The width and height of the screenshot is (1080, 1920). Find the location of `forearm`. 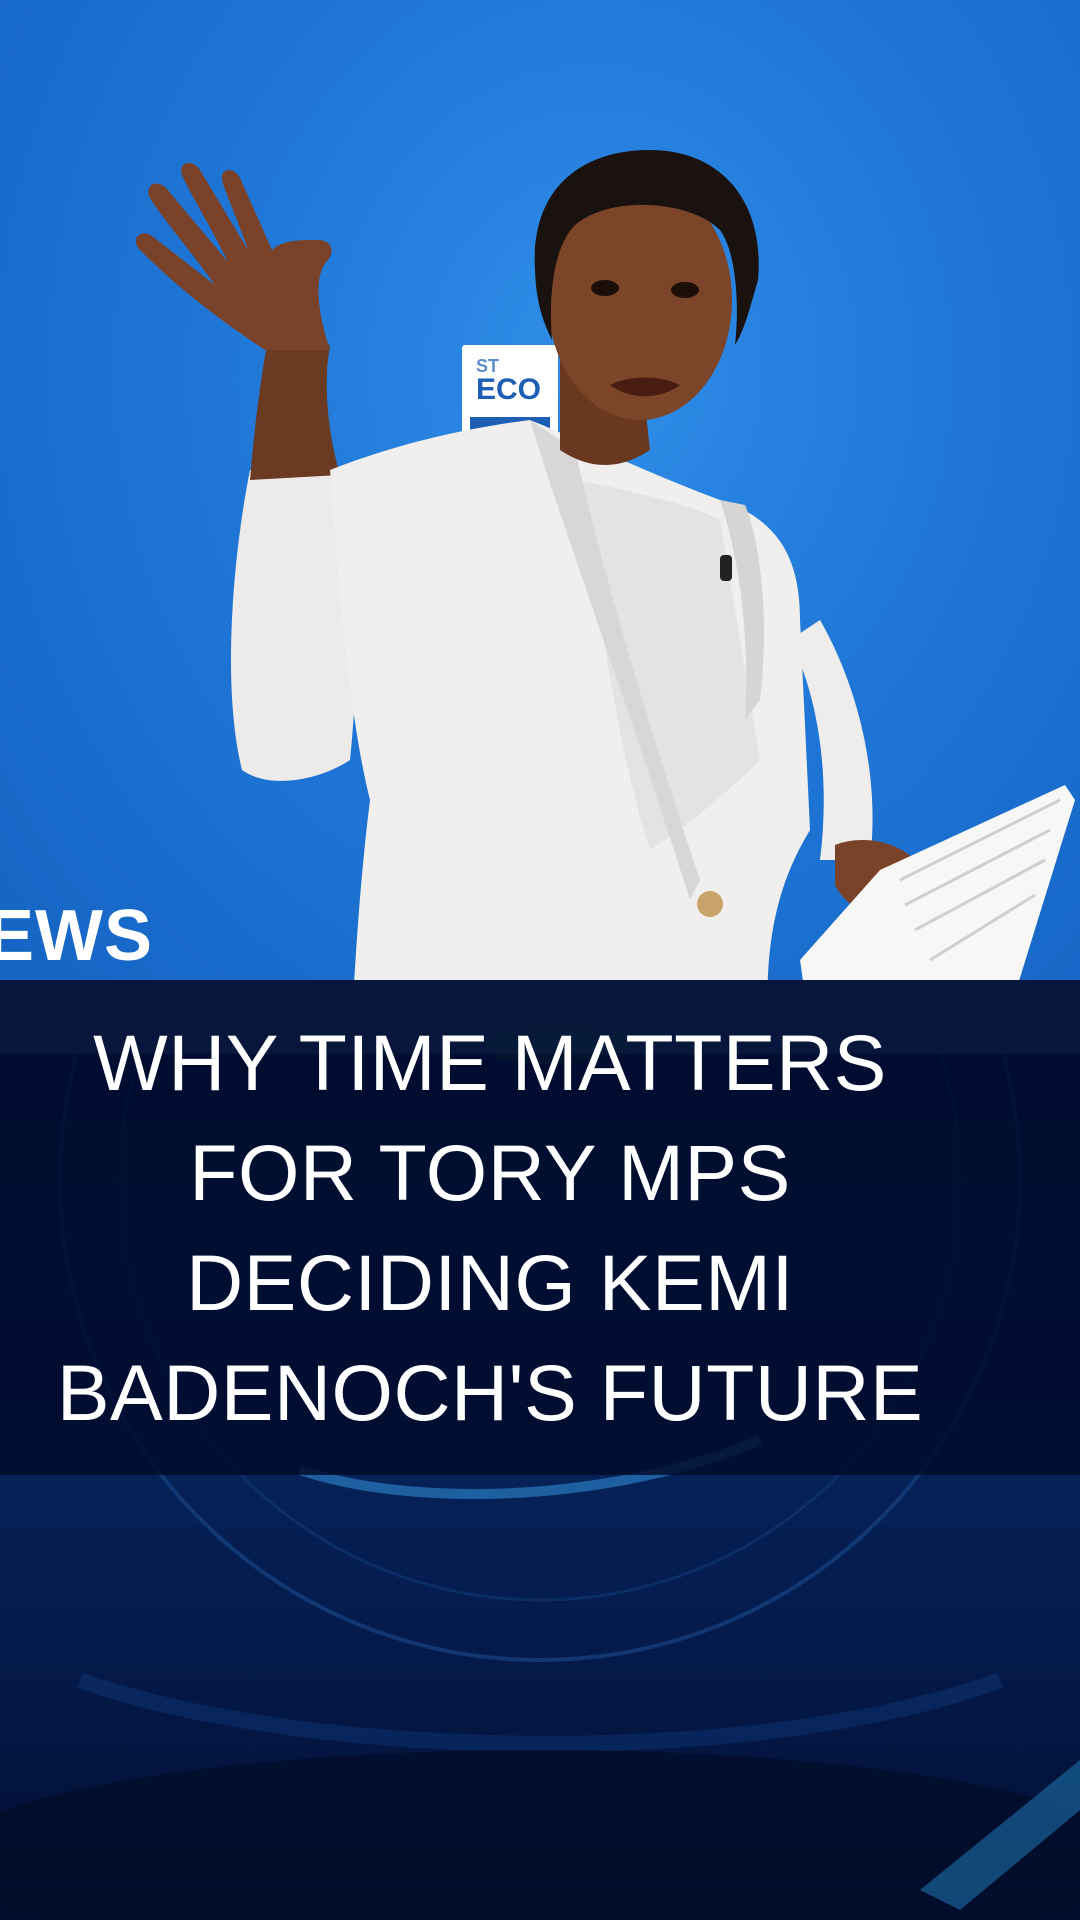

forearm is located at coordinates (295, 410).